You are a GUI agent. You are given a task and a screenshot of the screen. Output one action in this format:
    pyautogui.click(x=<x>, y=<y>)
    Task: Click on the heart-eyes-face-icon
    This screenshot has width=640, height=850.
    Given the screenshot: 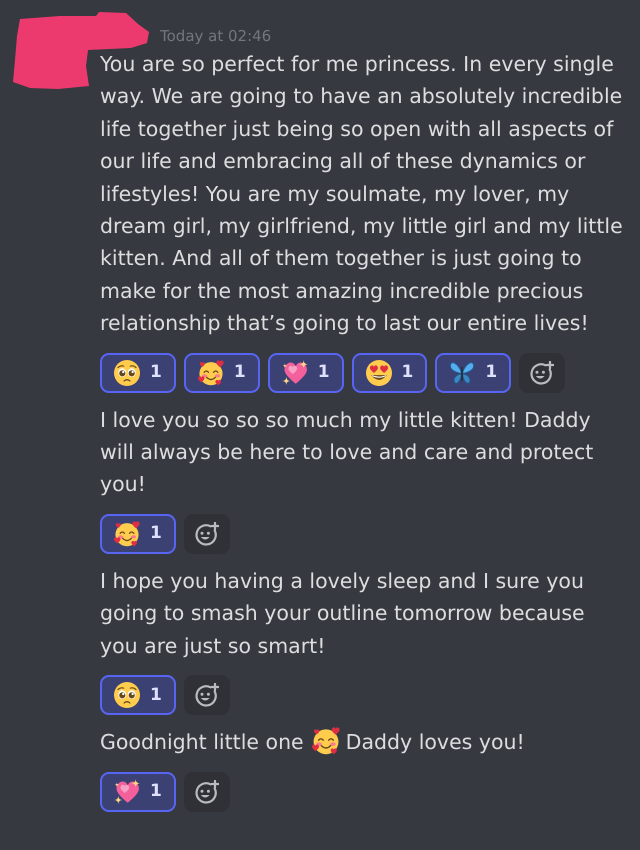 What is the action you would take?
    pyautogui.click(x=379, y=373)
    